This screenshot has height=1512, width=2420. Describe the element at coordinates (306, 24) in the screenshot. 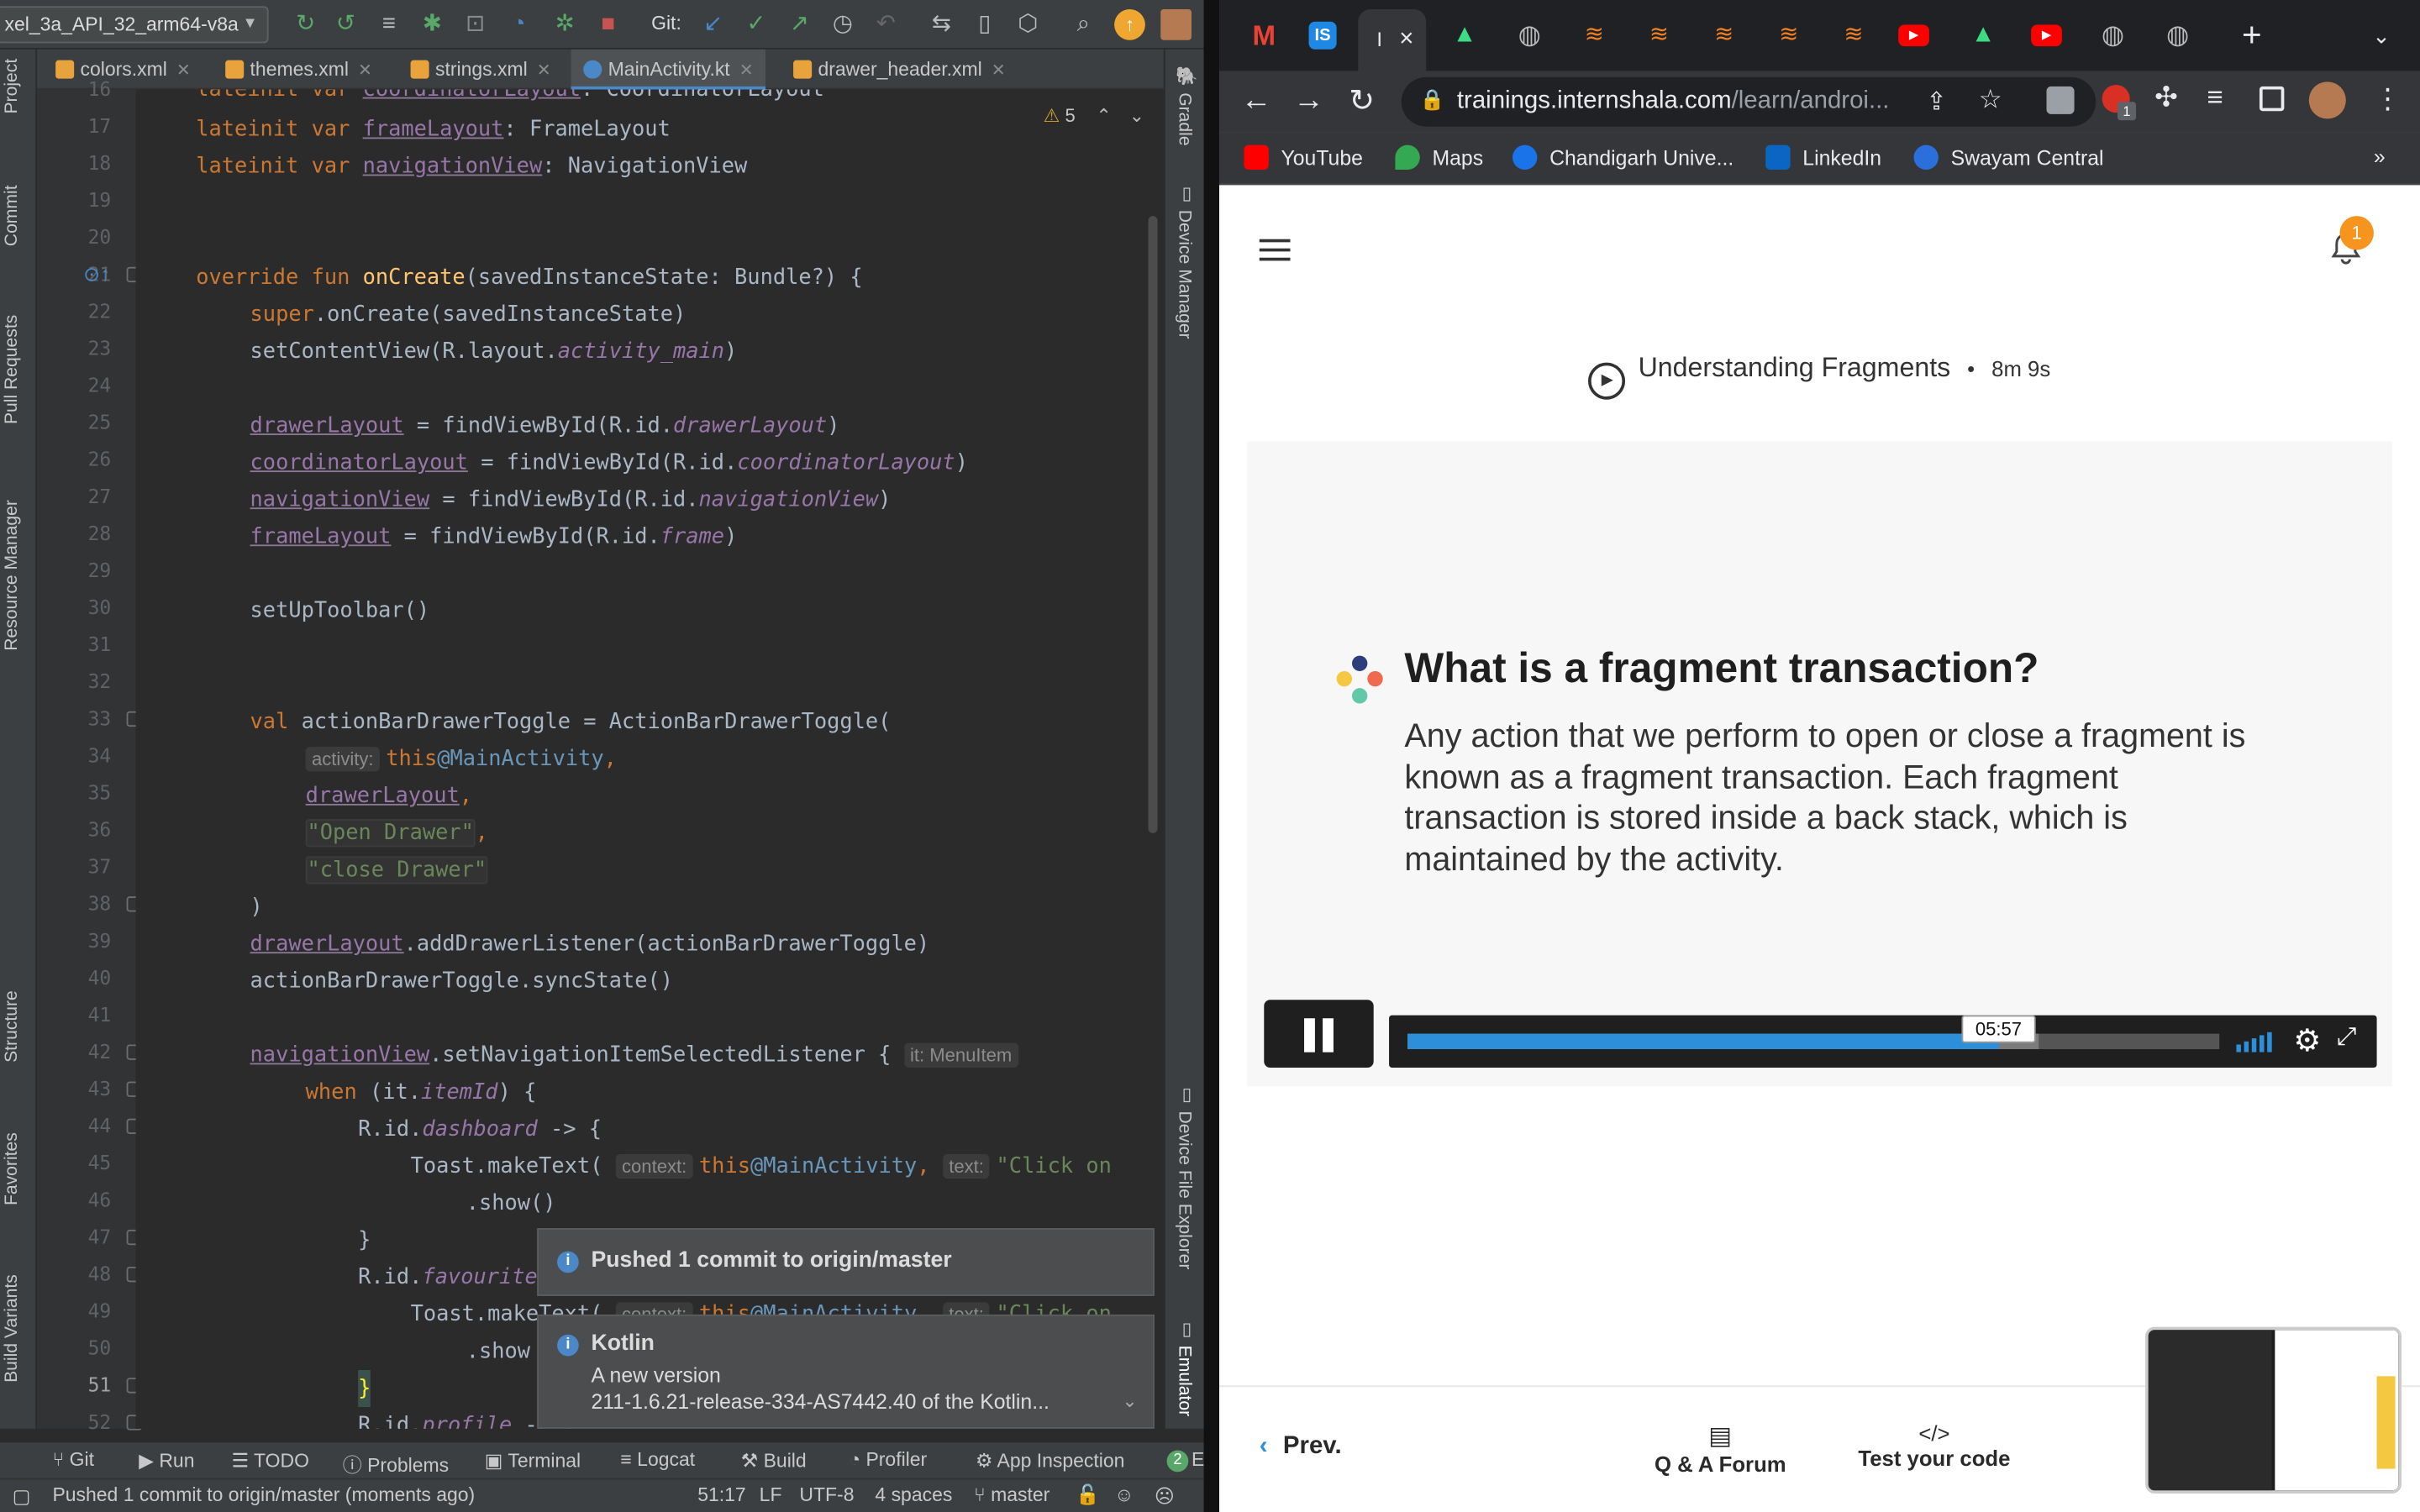

I see `apply-changes-icon: ↻` at that location.